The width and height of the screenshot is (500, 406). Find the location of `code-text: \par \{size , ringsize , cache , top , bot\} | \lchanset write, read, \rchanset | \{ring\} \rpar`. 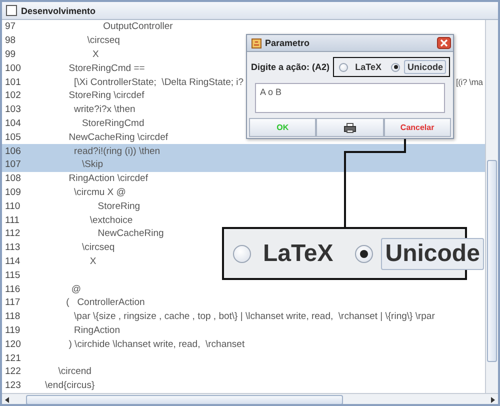

code-text: \par \{size , ringsize , cache , top , bot\} | \lchanset write, read, \rchanset | \{ring\} \rpar is located at coordinates (254, 316).